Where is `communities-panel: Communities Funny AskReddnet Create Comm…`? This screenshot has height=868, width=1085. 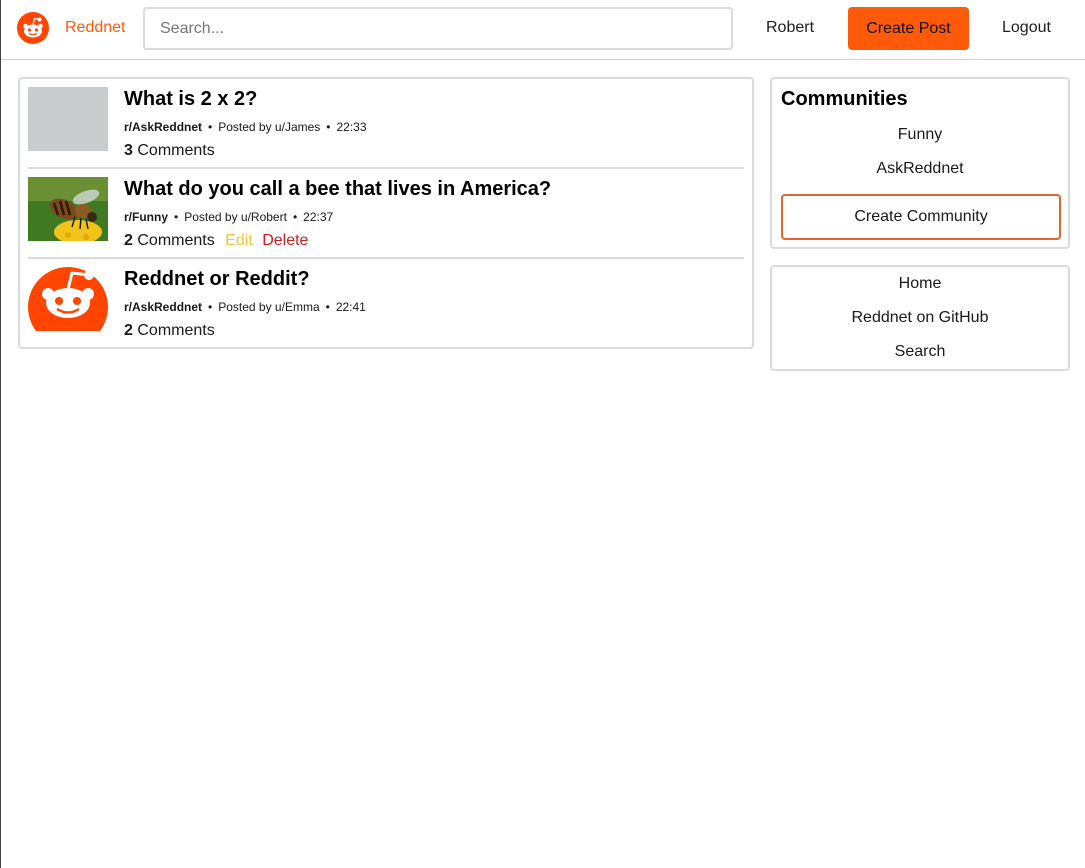 communities-panel: Communities Funny AskReddnet Create Comm… is located at coordinates (920, 163).